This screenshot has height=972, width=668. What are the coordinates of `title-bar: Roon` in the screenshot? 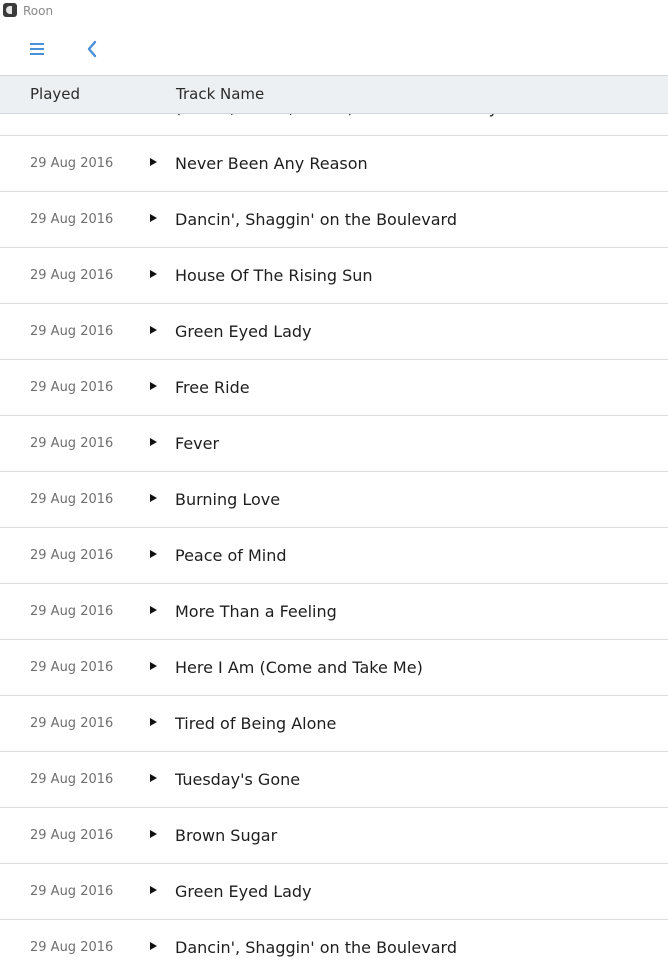 It's located at (334, 11).